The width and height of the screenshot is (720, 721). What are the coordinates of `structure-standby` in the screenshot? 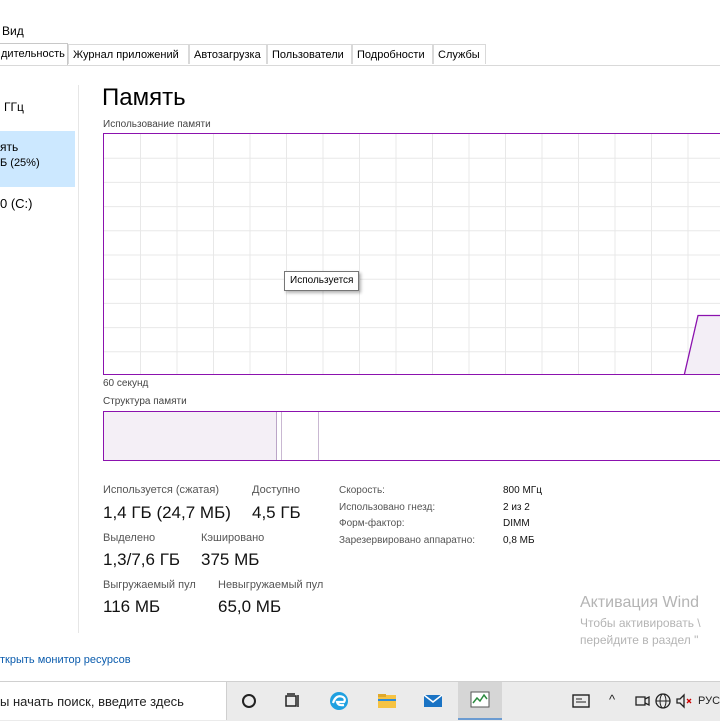 It's located at (300, 436).